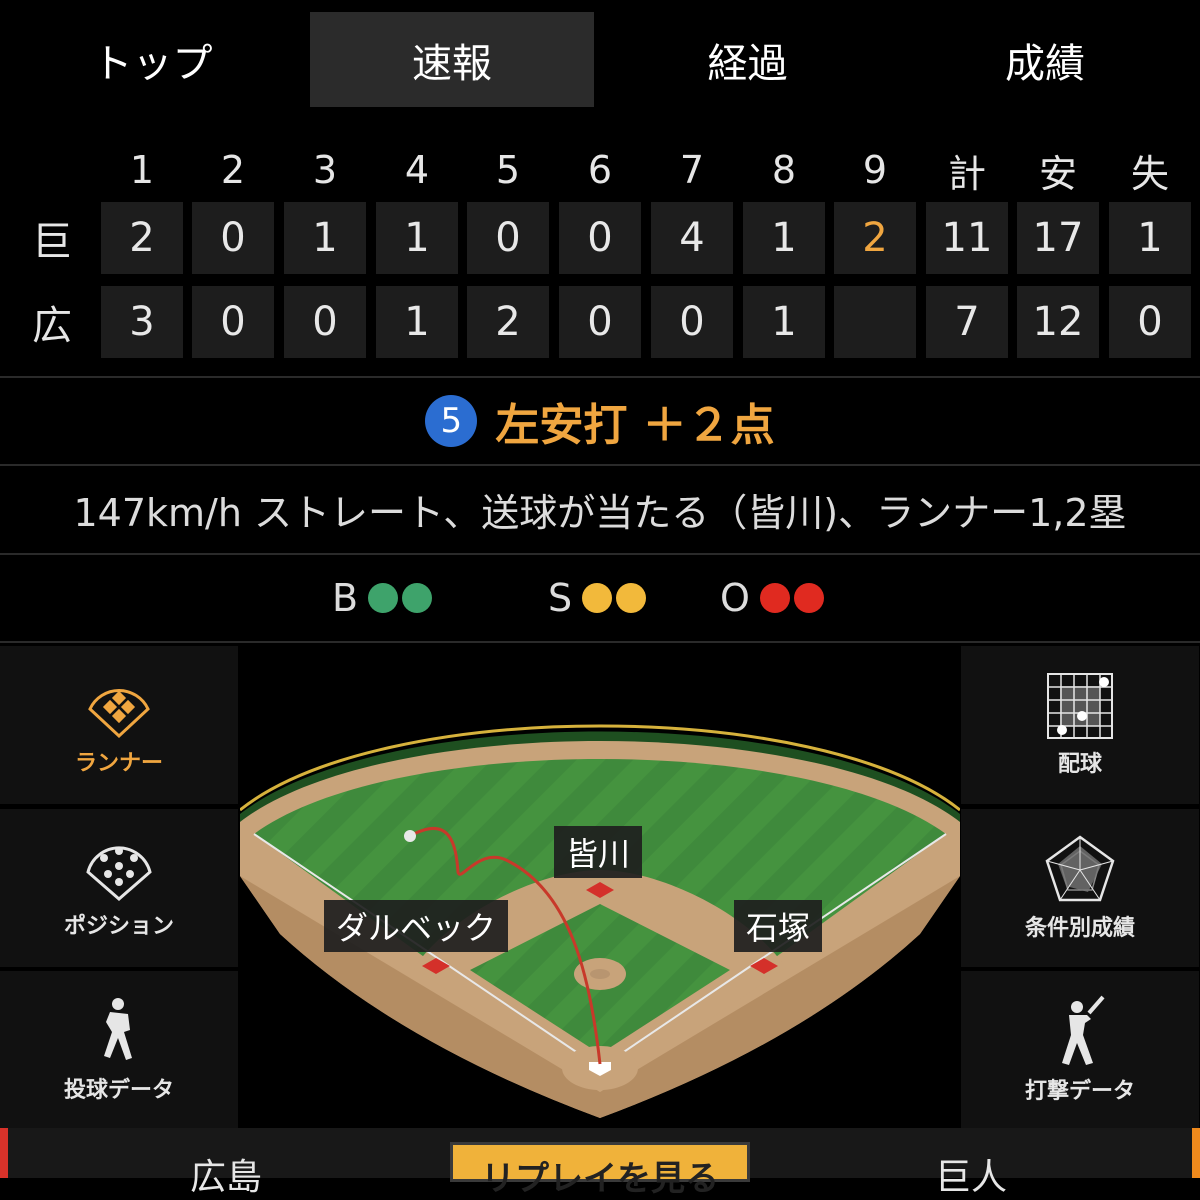 The height and width of the screenshot is (1200, 1200). What do you see at coordinates (1079, 1091) in the screenshot?
I see `menu-batting-label: 打撃データ` at bounding box center [1079, 1091].